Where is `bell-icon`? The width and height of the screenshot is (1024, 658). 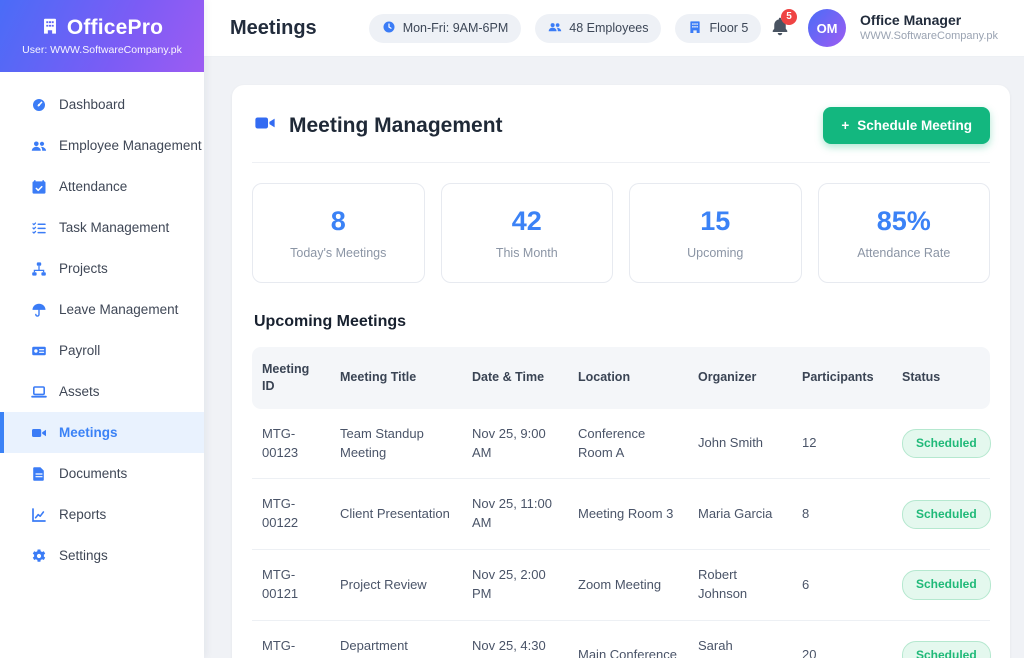
bell-icon is located at coordinates (780, 28).